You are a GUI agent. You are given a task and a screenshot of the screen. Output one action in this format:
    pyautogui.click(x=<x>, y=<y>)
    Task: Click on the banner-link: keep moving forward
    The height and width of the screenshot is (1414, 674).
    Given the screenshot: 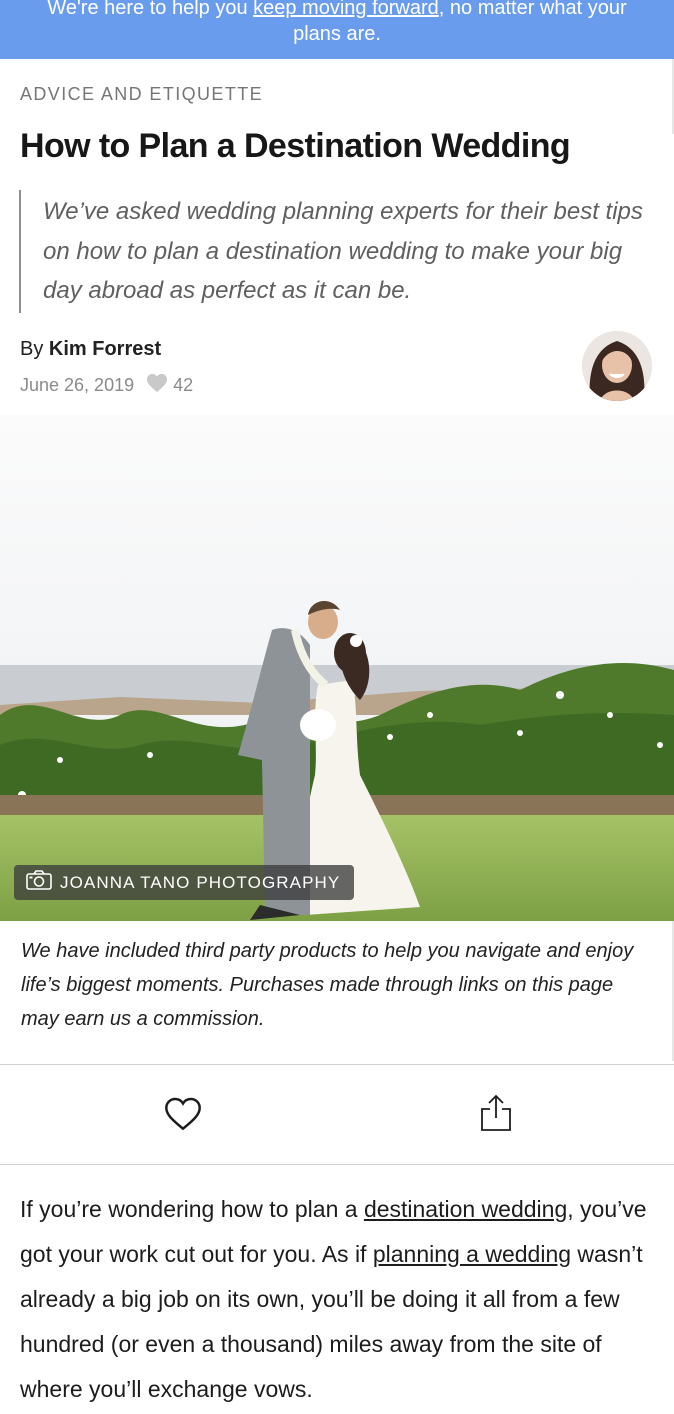 What is the action you would take?
    pyautogui.click(x=346, y=9)
    